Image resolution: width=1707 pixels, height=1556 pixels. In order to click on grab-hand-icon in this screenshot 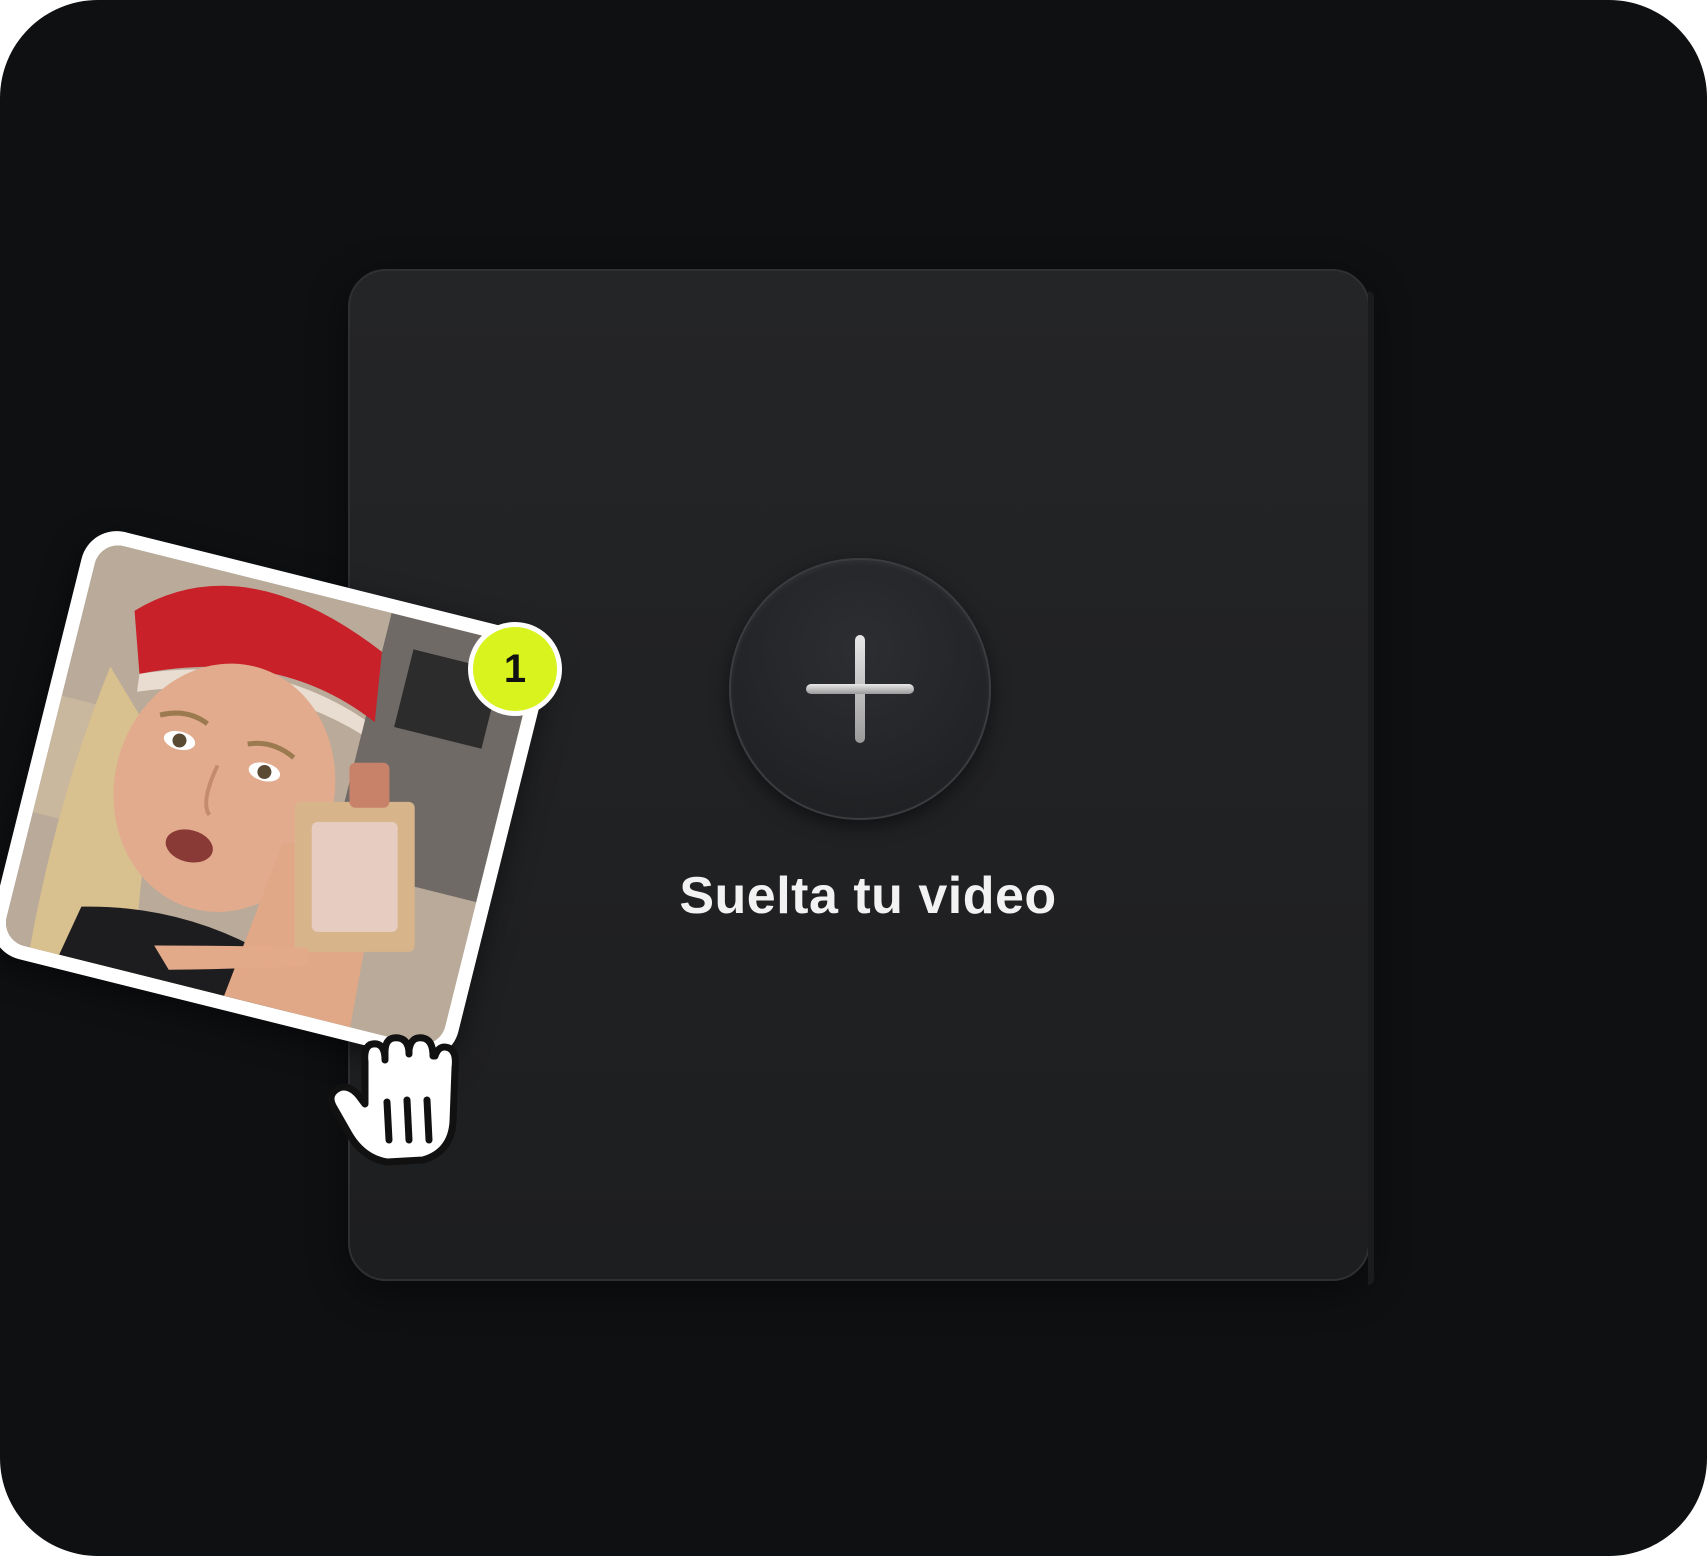, I will do `click(393, 1100)`.